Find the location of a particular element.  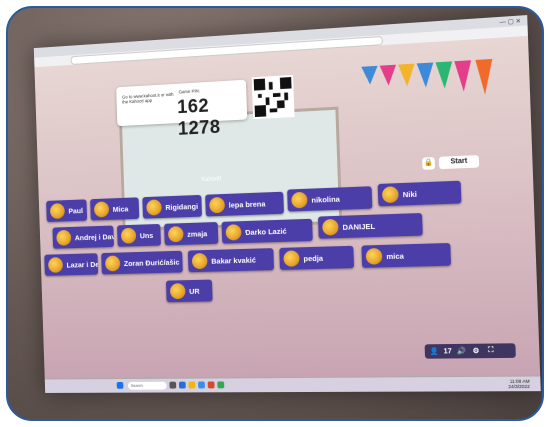

edge-icon is located at coordinates (182, 385).